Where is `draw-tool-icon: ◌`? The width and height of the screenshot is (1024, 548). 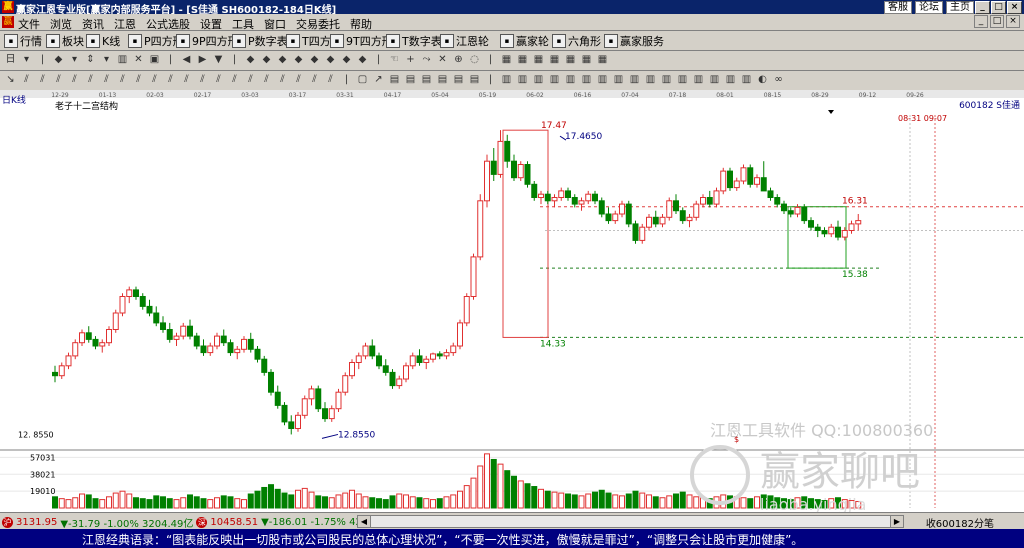 draw-tool-icon: ◌ is located at coordinates (474, 60).